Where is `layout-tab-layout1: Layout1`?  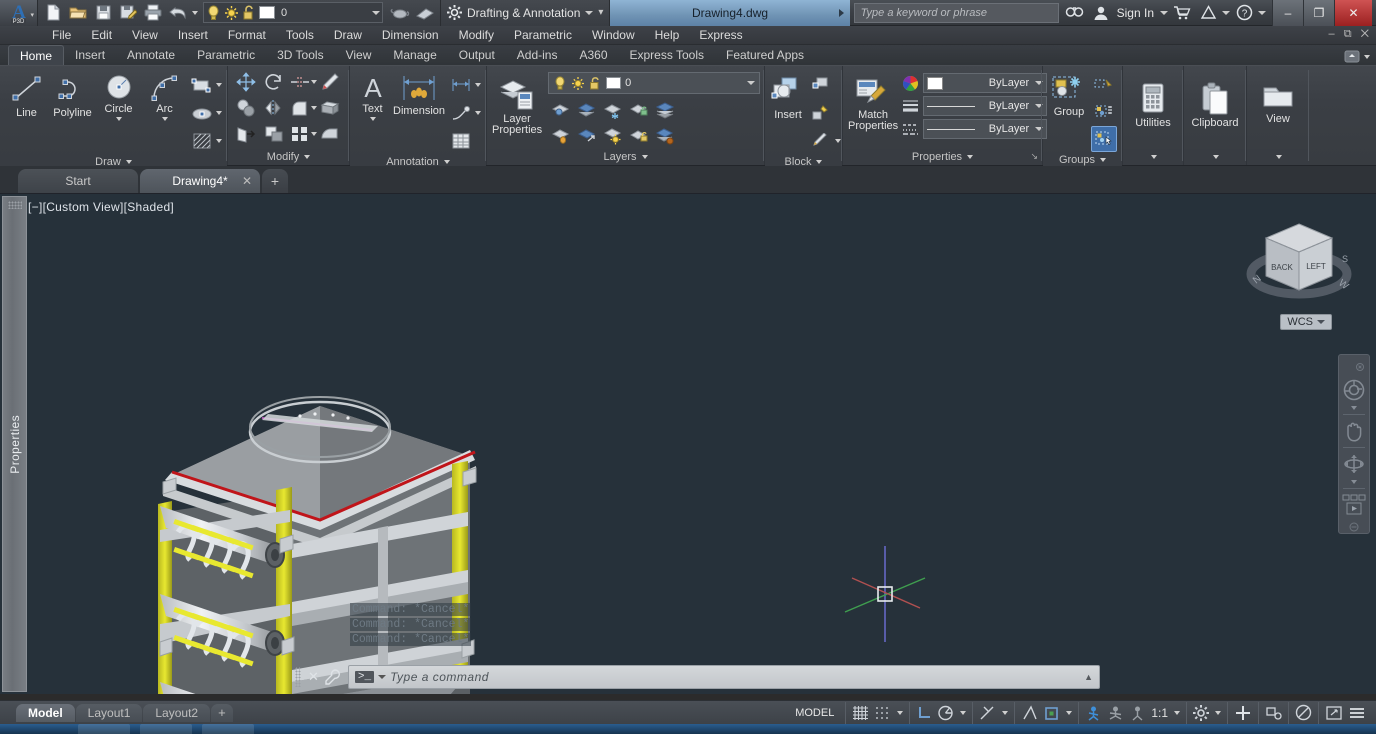 layout-tab-layout1: Layout1 is located at coordinates (109, 712).